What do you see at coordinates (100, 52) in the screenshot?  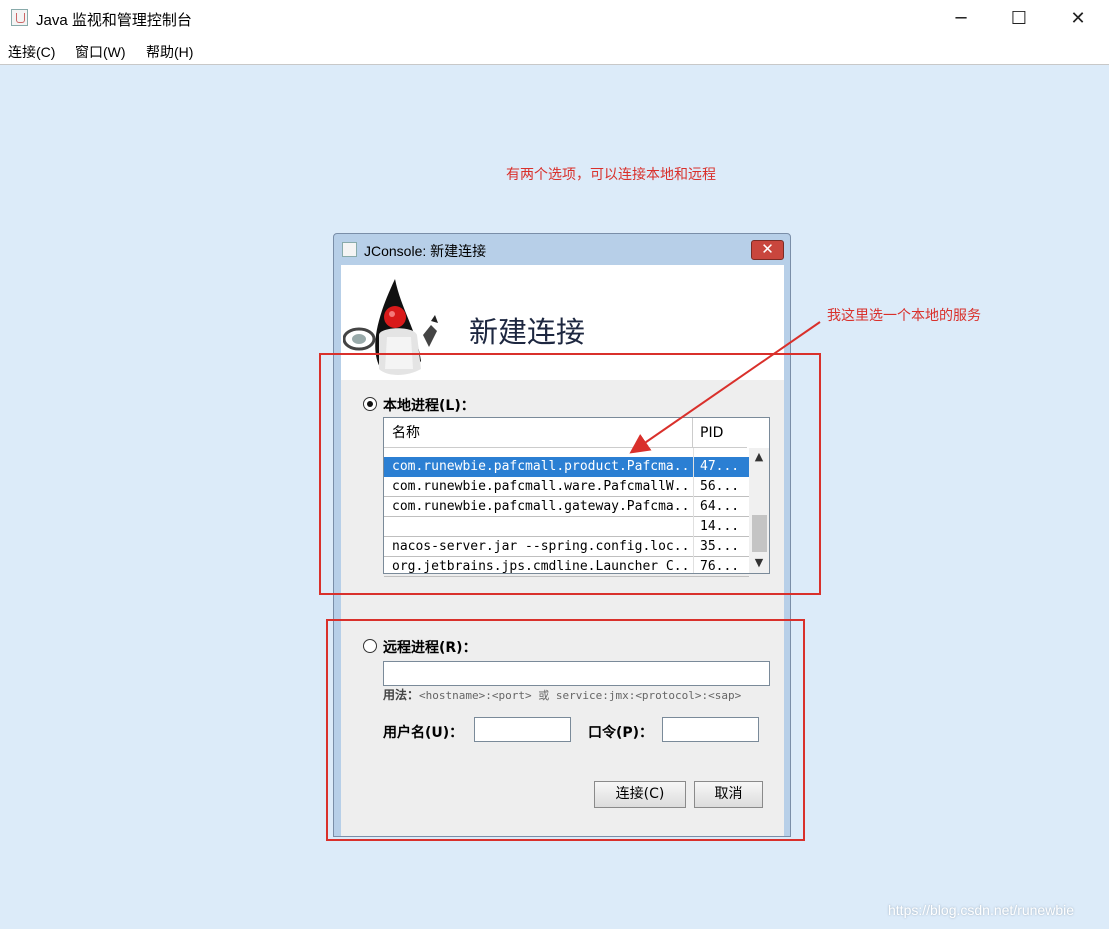 I see `menu-window: 窗口(W)` at bounding box center [100, 52].